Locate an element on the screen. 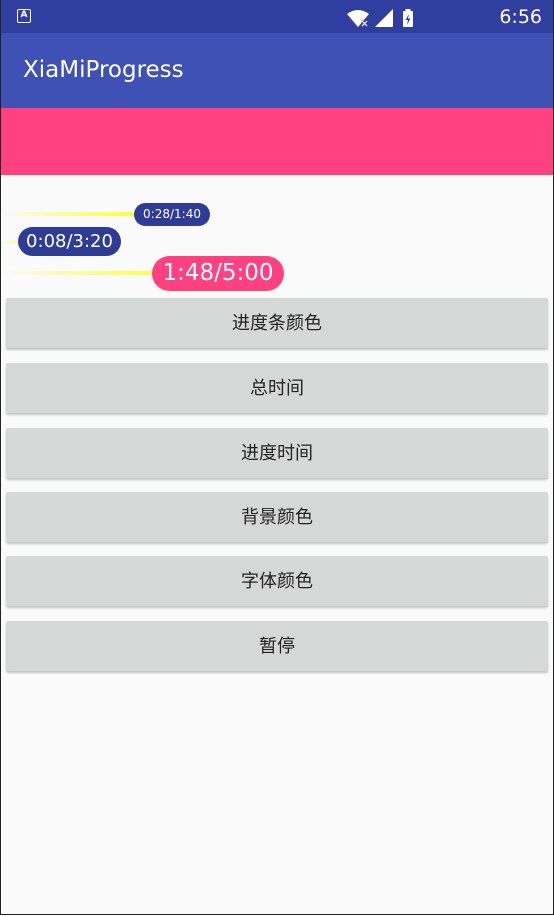 This screenshot has width=554, height=916. status-bar: A 6:56 is located at coordinates (277, 16).